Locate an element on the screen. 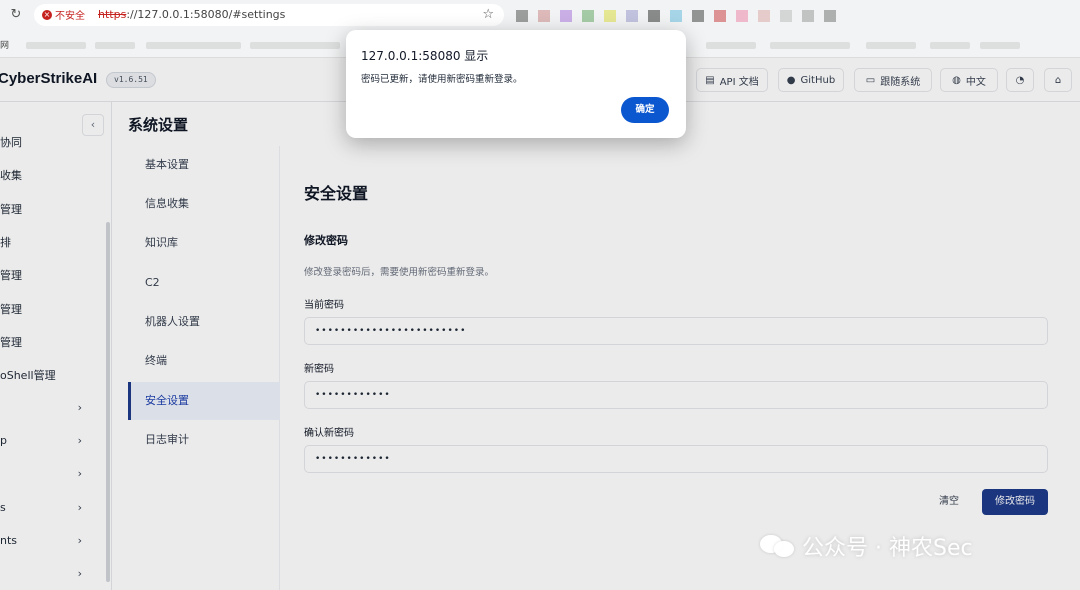 Image resolution: width=1080 pixels, height=590 pixels. warning-icon: × is located at coordinates (47, 14).